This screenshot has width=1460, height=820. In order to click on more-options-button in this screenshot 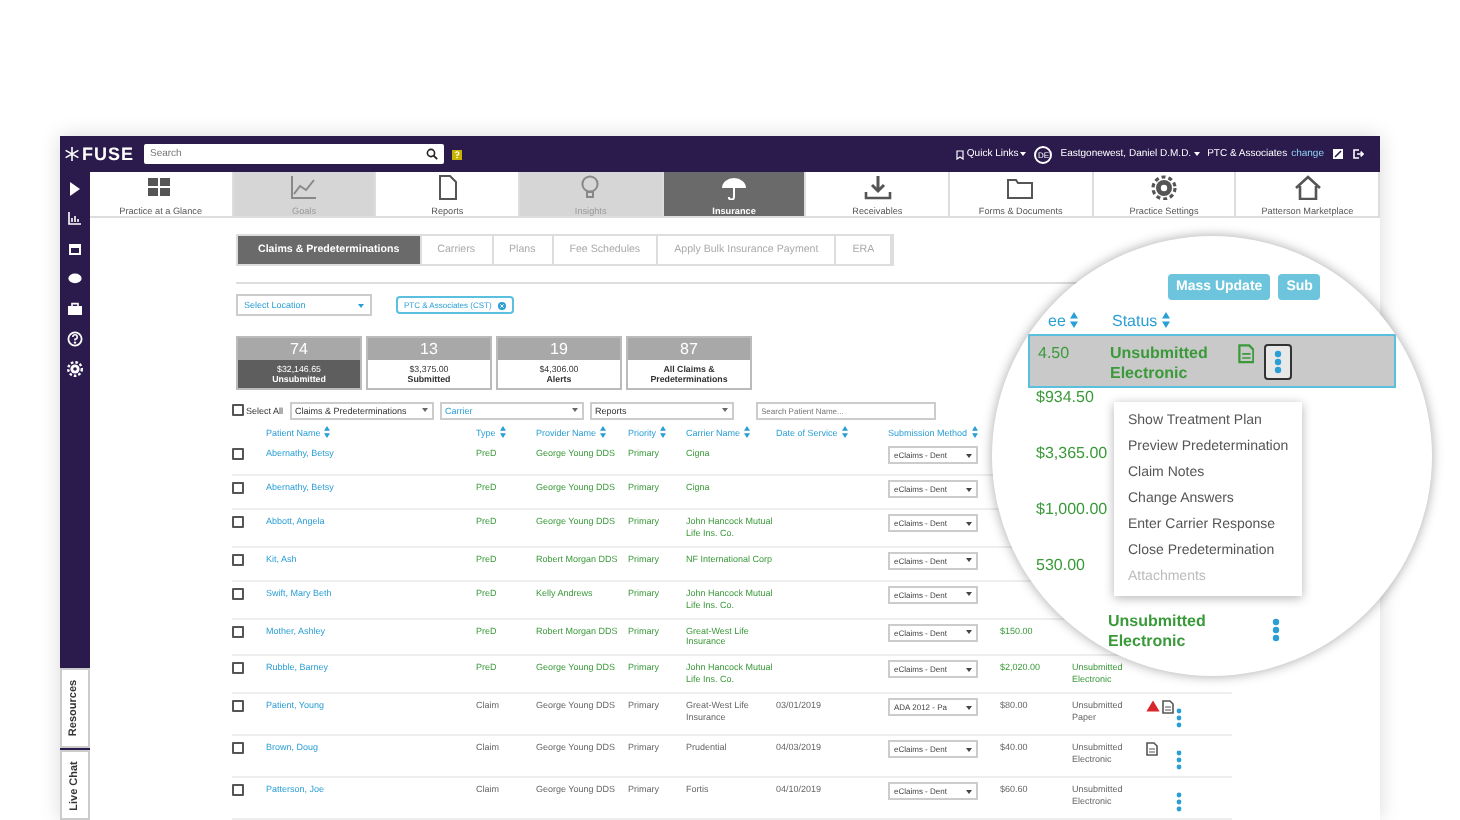, I will do `click(1278, 362)`.